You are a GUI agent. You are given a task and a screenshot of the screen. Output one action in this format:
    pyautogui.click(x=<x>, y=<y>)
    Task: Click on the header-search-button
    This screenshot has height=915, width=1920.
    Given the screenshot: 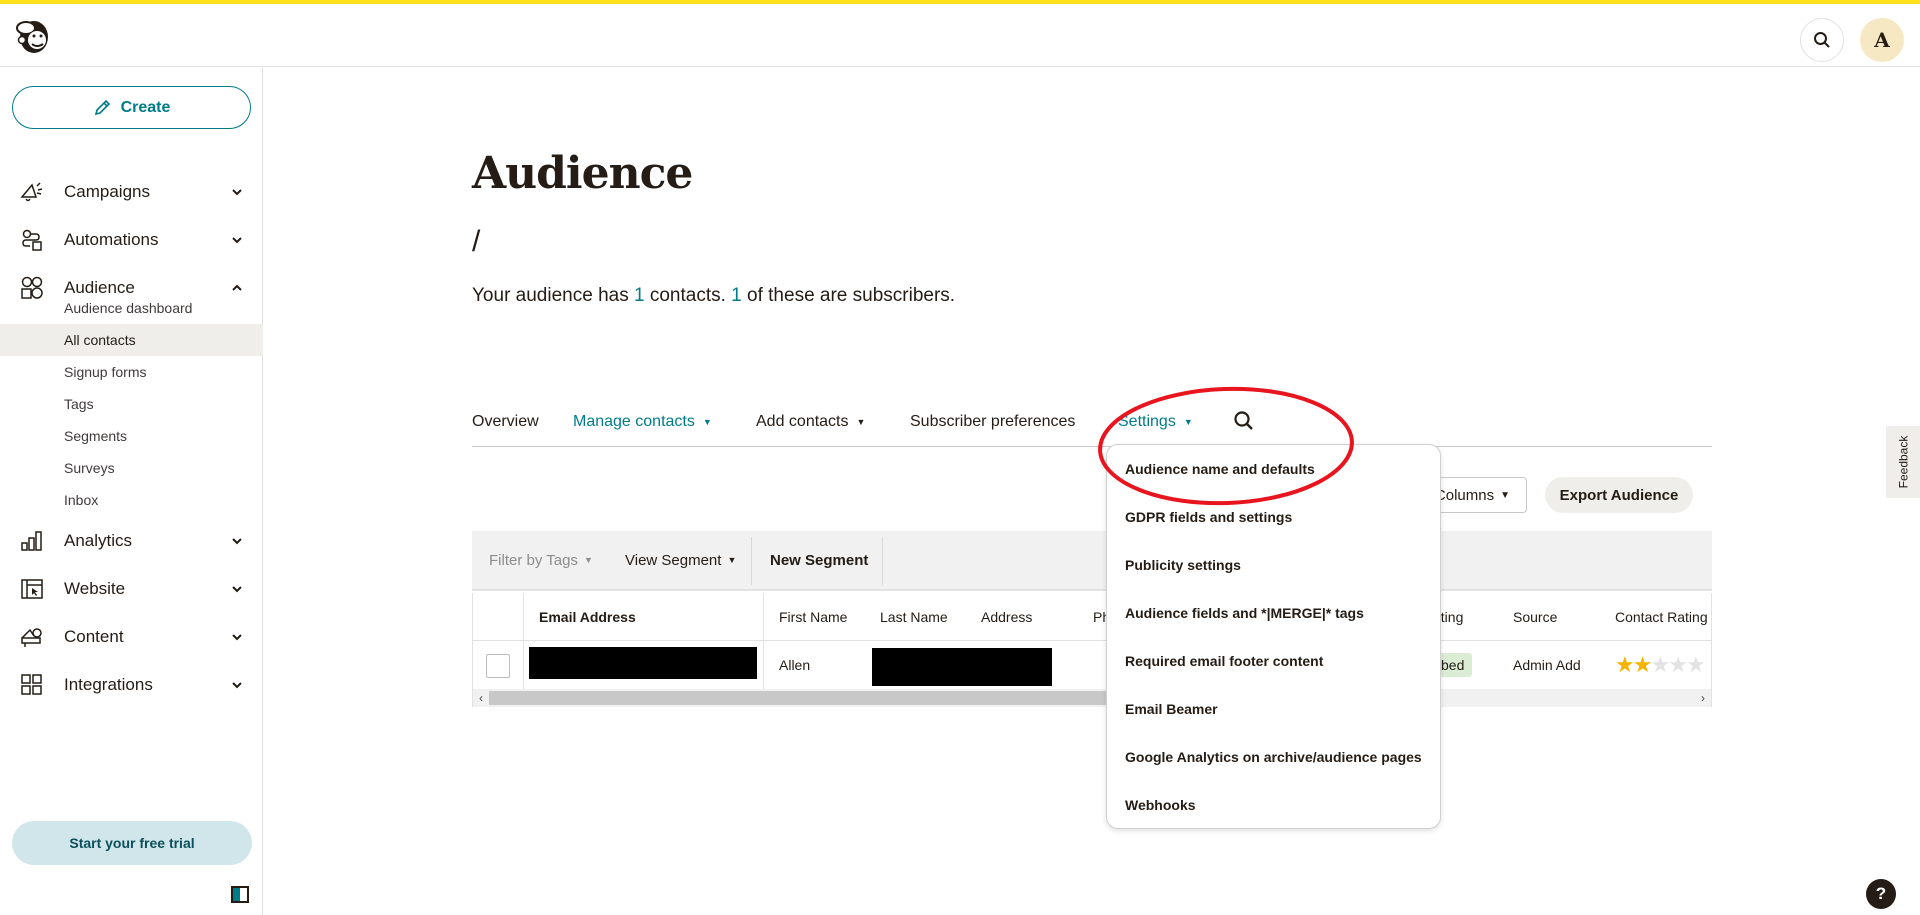 What is the action you would take?
    pyautogui.click(x=1822, y=40)
    